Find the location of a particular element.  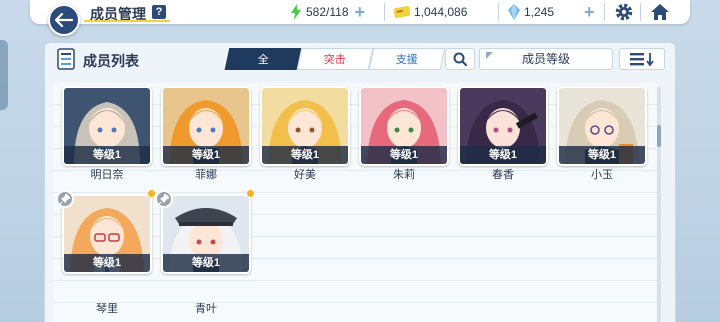

stamina-resource: 582/118 + is located at coordinates (327, 12).